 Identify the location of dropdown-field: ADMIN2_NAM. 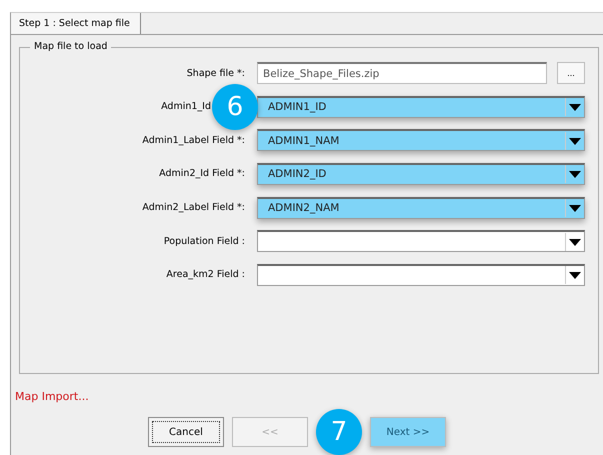
(421, 207).